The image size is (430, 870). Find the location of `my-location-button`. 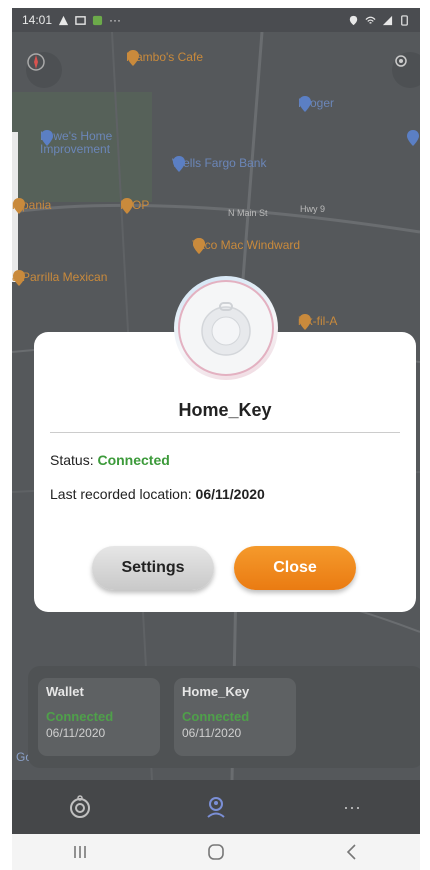

my-location-button is located at coordinates (406, 70).